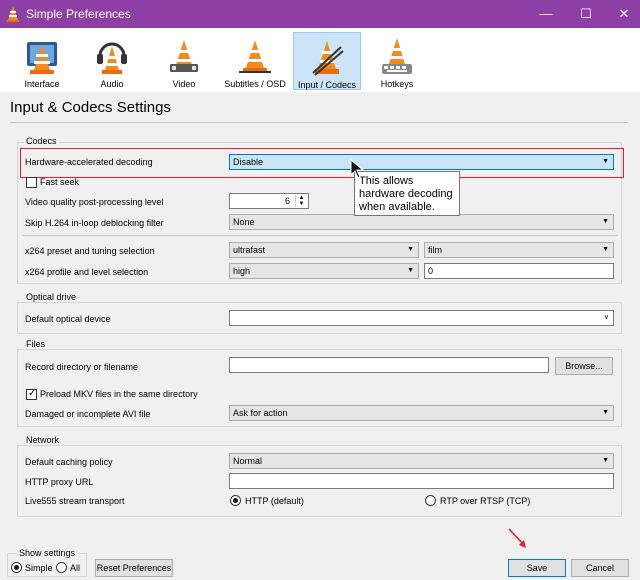 The image size is (640, 580). I want to click on tab-hotkeys: Hotkeys, so click(397, 61).